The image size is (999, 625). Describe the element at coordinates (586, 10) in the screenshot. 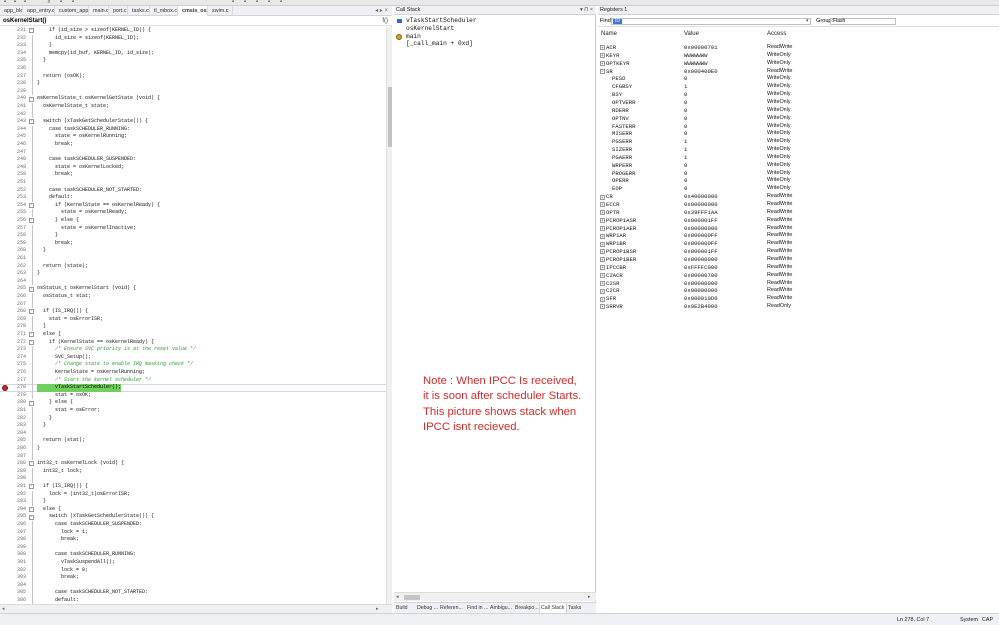

I see `panel-controls-icon: ▾ ⊓ ×` at that location.